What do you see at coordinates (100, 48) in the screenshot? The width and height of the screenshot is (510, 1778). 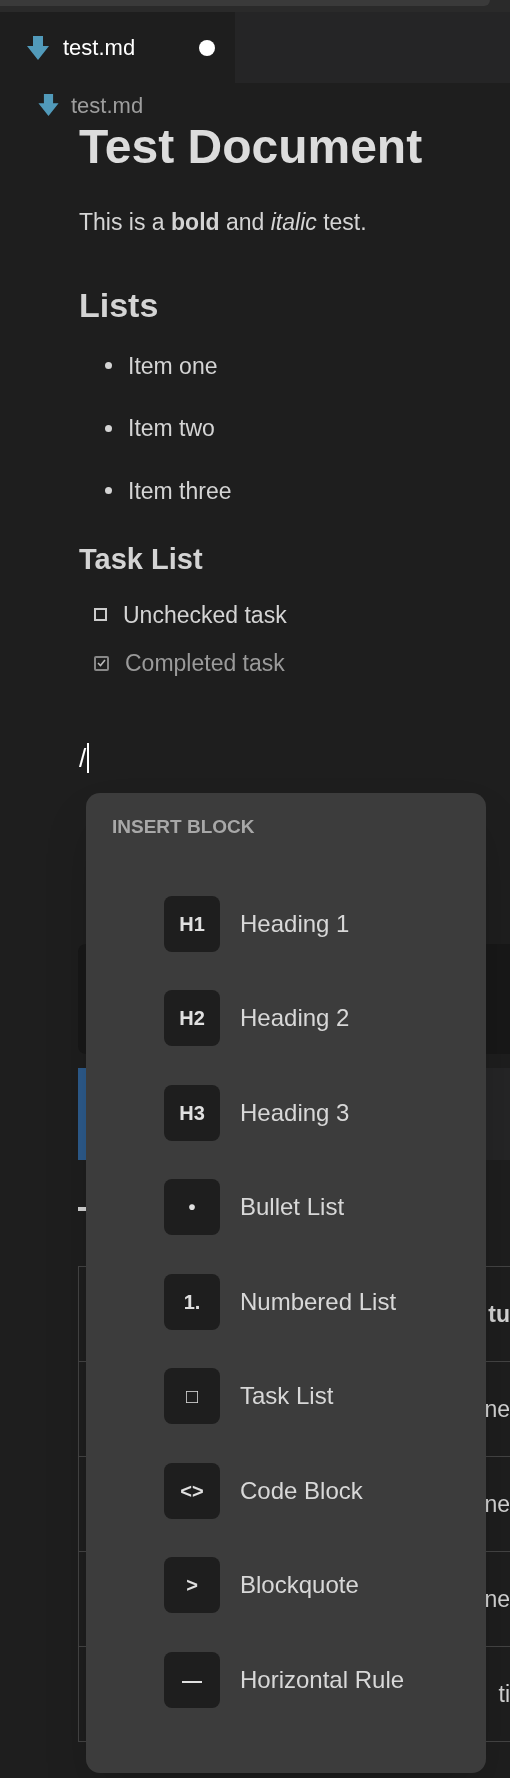 I see `tab-label: test.md` at bounding box center [100, 48].